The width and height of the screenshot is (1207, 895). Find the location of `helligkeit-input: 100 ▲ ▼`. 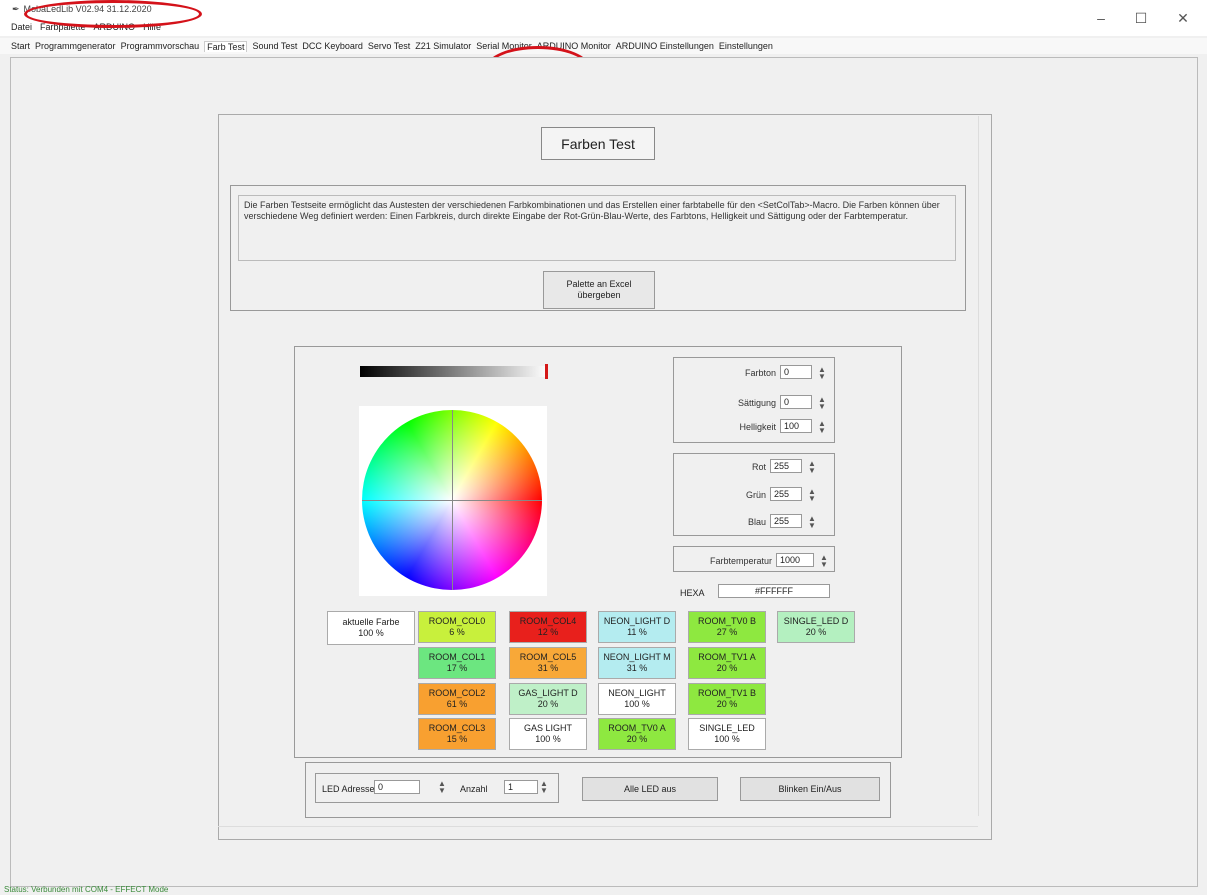

helligkeit-input: 100 ▲ ▼ is located at coordinates (803, 427).